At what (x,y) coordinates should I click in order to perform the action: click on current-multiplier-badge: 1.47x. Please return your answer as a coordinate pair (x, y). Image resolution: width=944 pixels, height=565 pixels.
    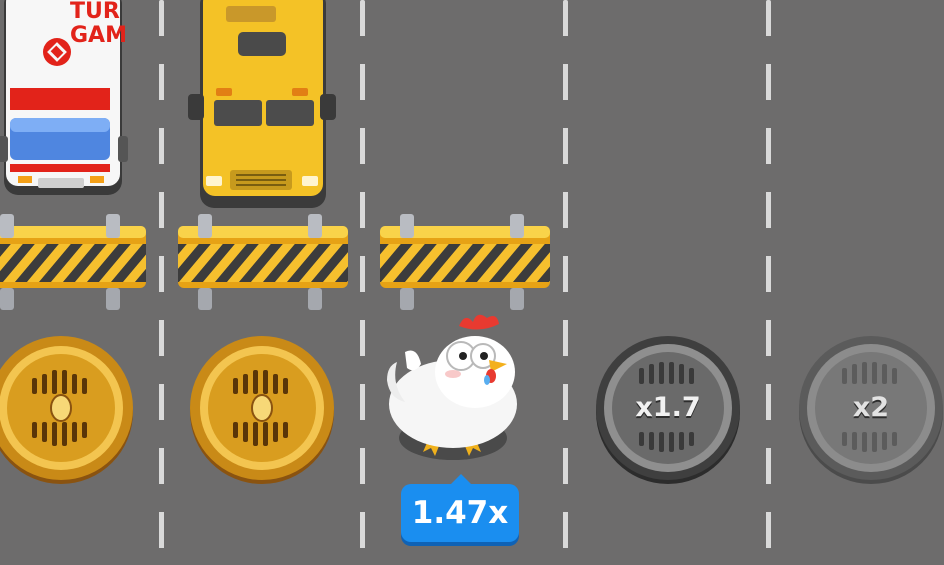
    Looking at the image, I should click on (460, 508).